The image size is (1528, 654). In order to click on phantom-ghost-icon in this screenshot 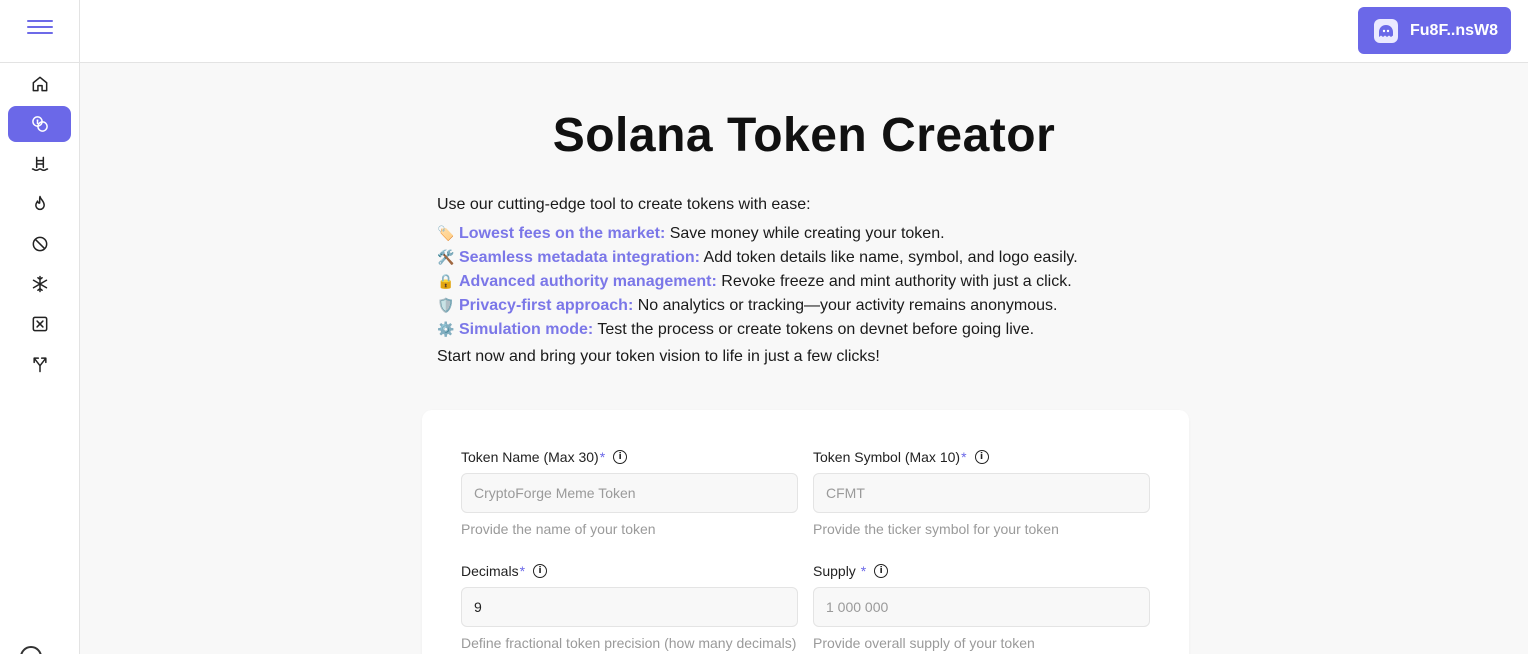, I will do `click(1386, 30)`.